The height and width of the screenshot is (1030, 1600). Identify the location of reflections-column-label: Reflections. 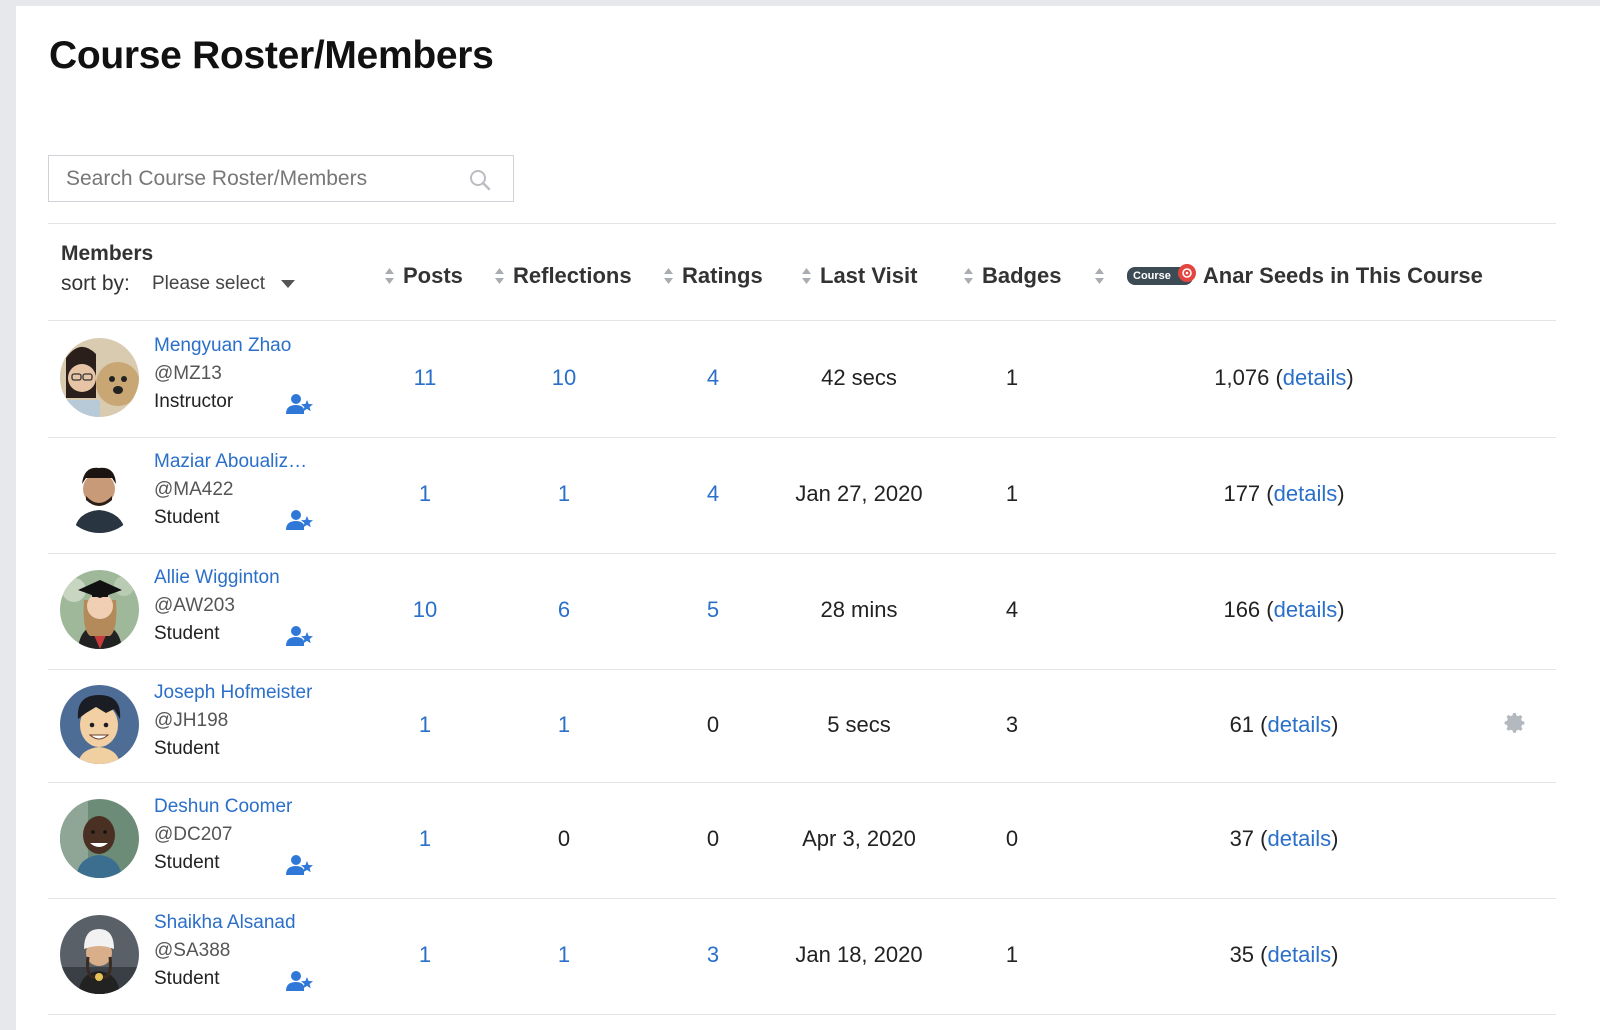
(572, 275).